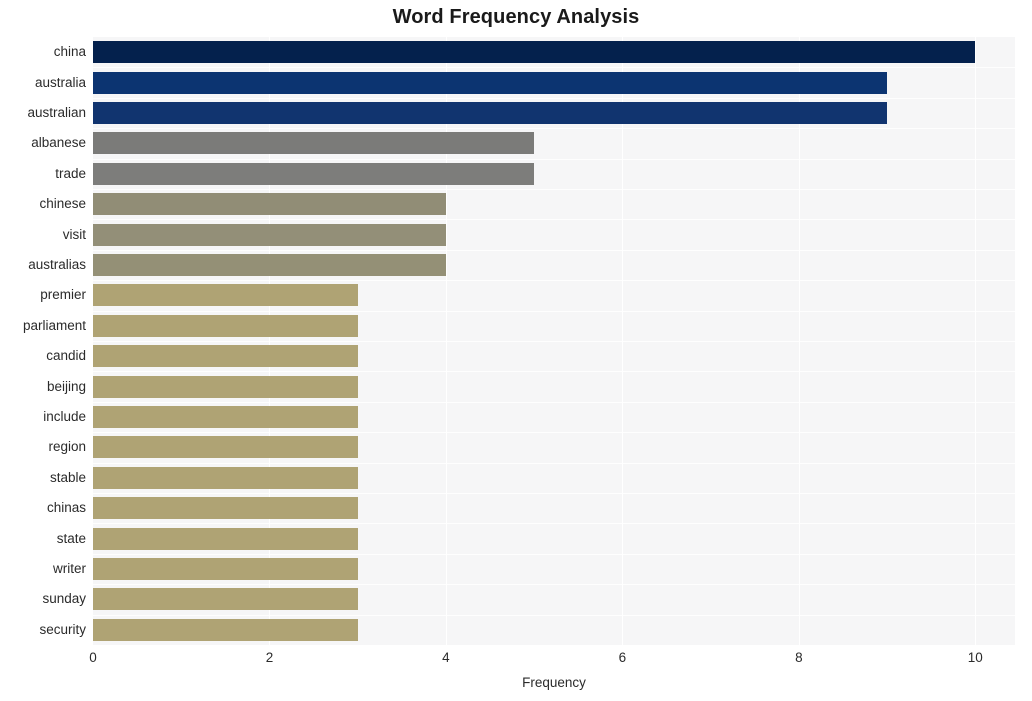  What do you see at coordinates (56, 112) in the screenshot?
I see `y-tick-label-australian: australian` at bounding box center [56, 112].